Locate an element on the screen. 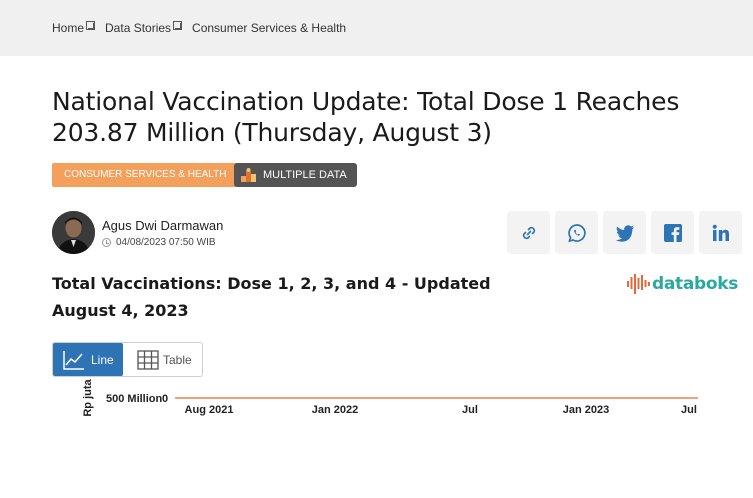 The height and width of the screenshot is (498, 753). chart-stack-icon is located at coordinates (248, 175).